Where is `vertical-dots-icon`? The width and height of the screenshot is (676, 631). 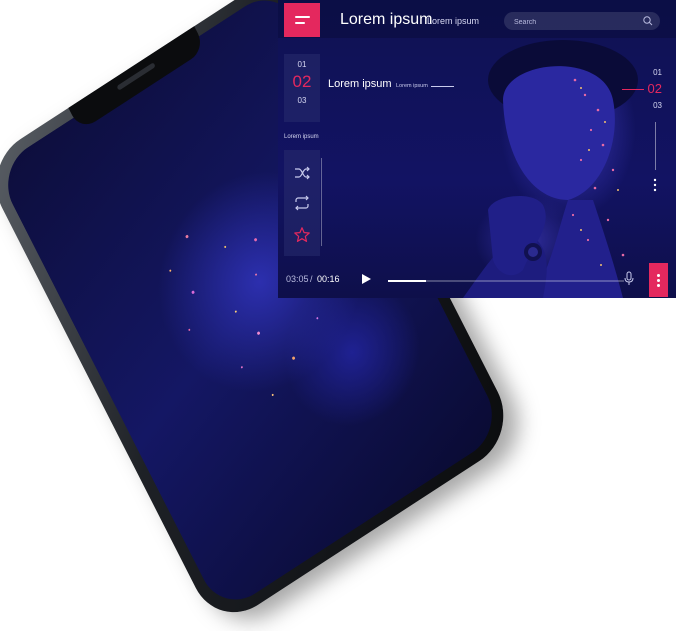
vertical-dots-icon is located at coordinates (655, 185).